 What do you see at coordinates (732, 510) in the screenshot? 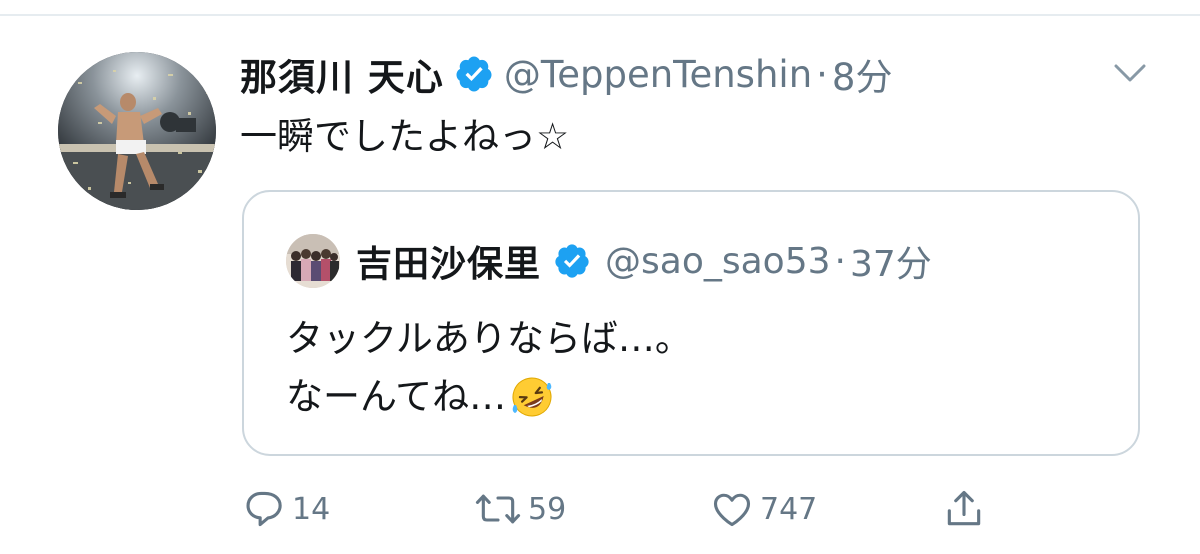
I see `like-icon` at bounding box center [732, 510].